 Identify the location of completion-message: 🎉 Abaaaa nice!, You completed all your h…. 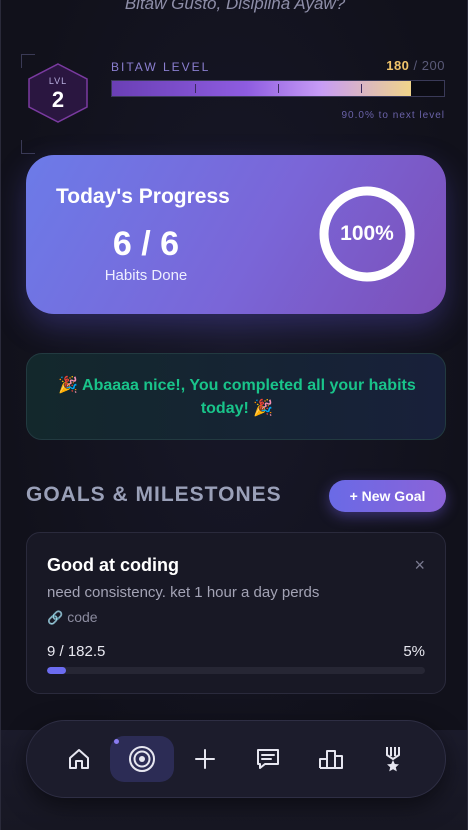
(237, 397).